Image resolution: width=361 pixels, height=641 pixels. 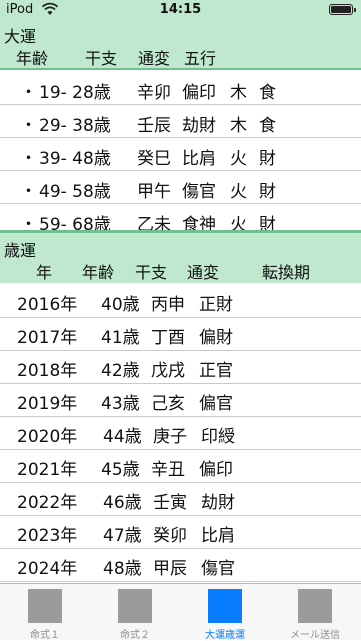 What do you see at coordinates (203, 272) in the screenshot?
I see `saiun-col-tsuhen: 通変` at bounding box center [203, 272].